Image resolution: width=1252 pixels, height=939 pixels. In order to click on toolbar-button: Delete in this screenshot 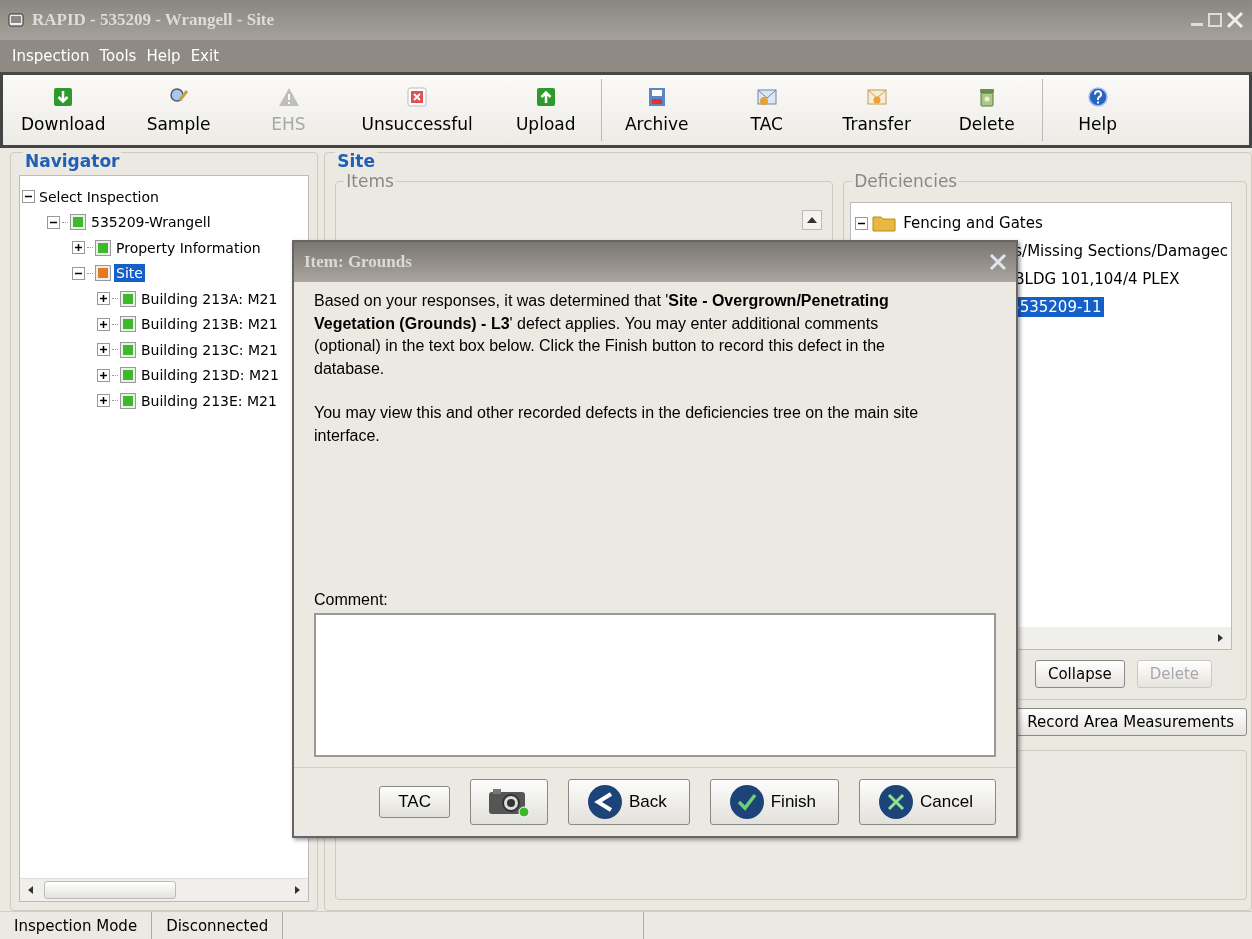, I will do `click(986, 110)`.